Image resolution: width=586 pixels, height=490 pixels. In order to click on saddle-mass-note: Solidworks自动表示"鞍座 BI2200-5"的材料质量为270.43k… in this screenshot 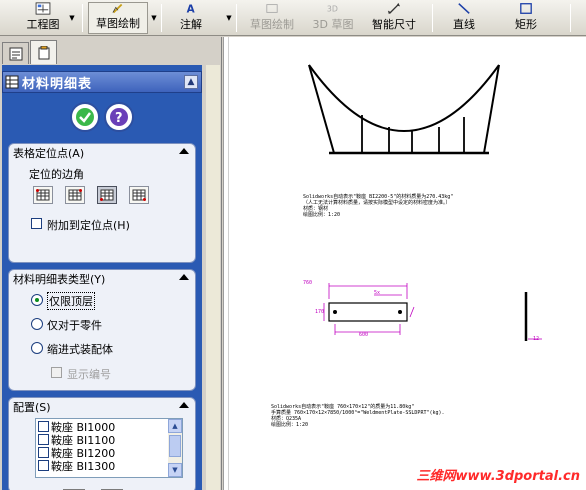, I will do `click(378, 206)`.